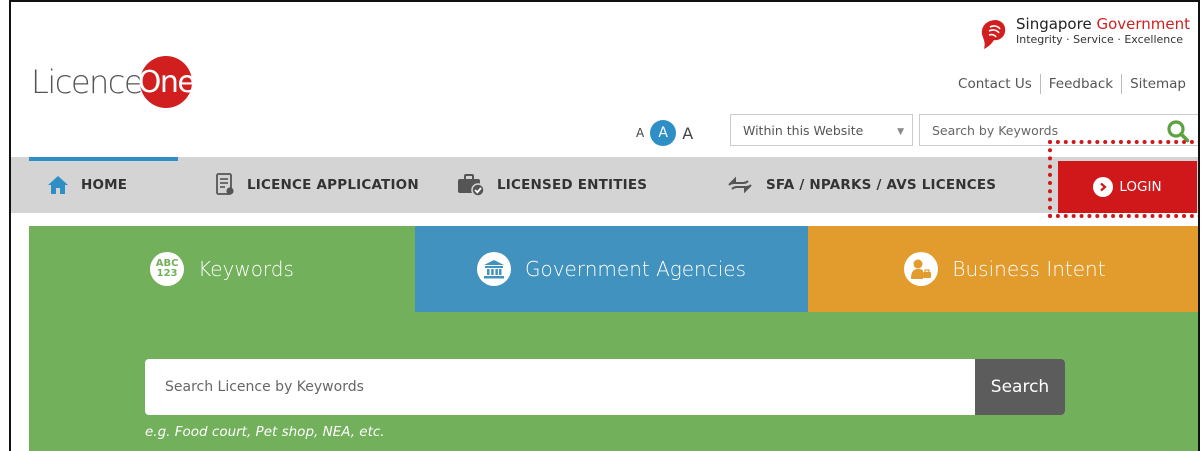  What do you see at coordinates (1080, 84) in the screenshot?
I see `feedback-link: Feedback` at bounding box center [1080, 84].